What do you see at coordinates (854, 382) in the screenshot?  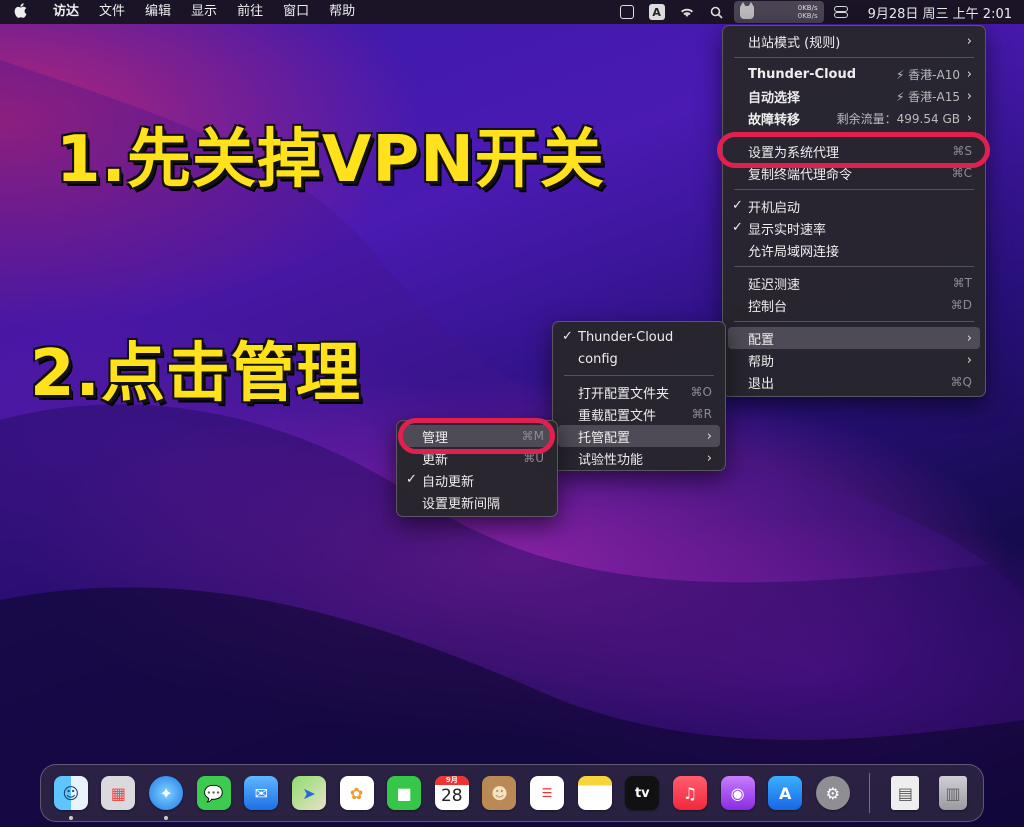 I see `menu-item-quit: 退出 ⌘Q` at bounding box center [854, 382].